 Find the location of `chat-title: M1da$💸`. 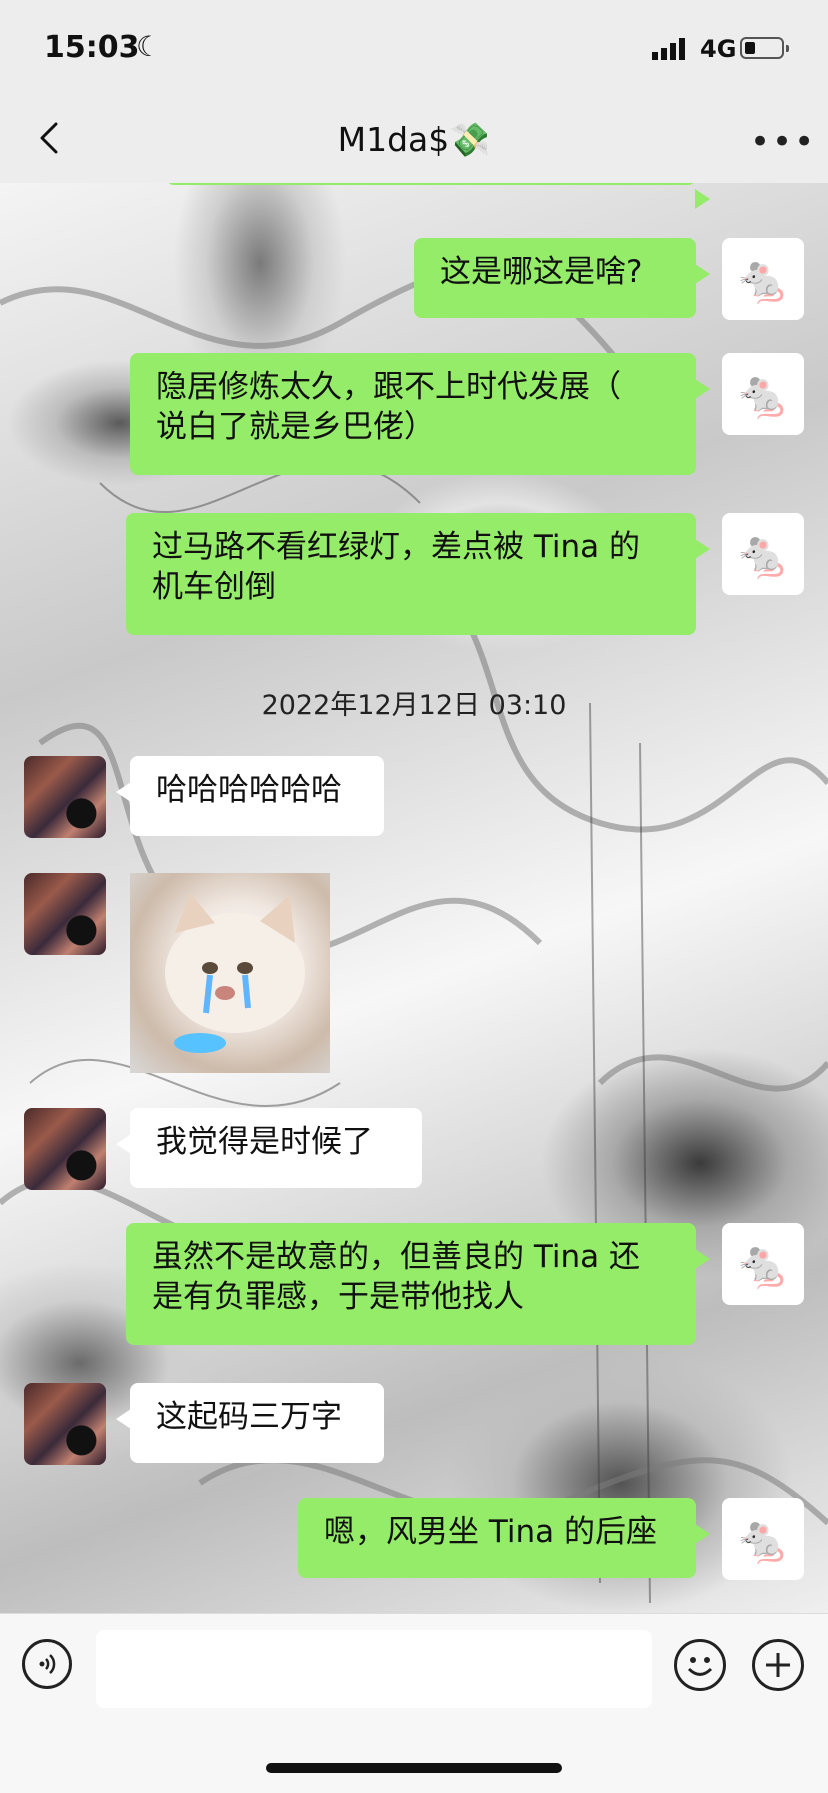

chat-title: M1da$💸 is located at coordinates (414, 139).